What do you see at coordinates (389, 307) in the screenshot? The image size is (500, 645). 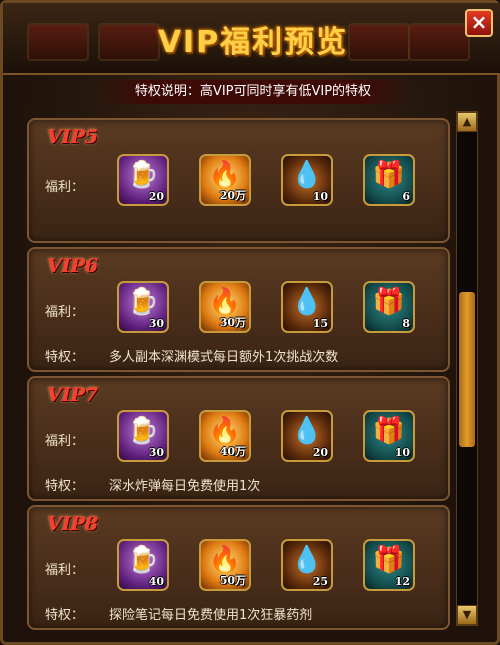 I see `gift-box-icon: 🎁 8` at bounding box center [389, 307].